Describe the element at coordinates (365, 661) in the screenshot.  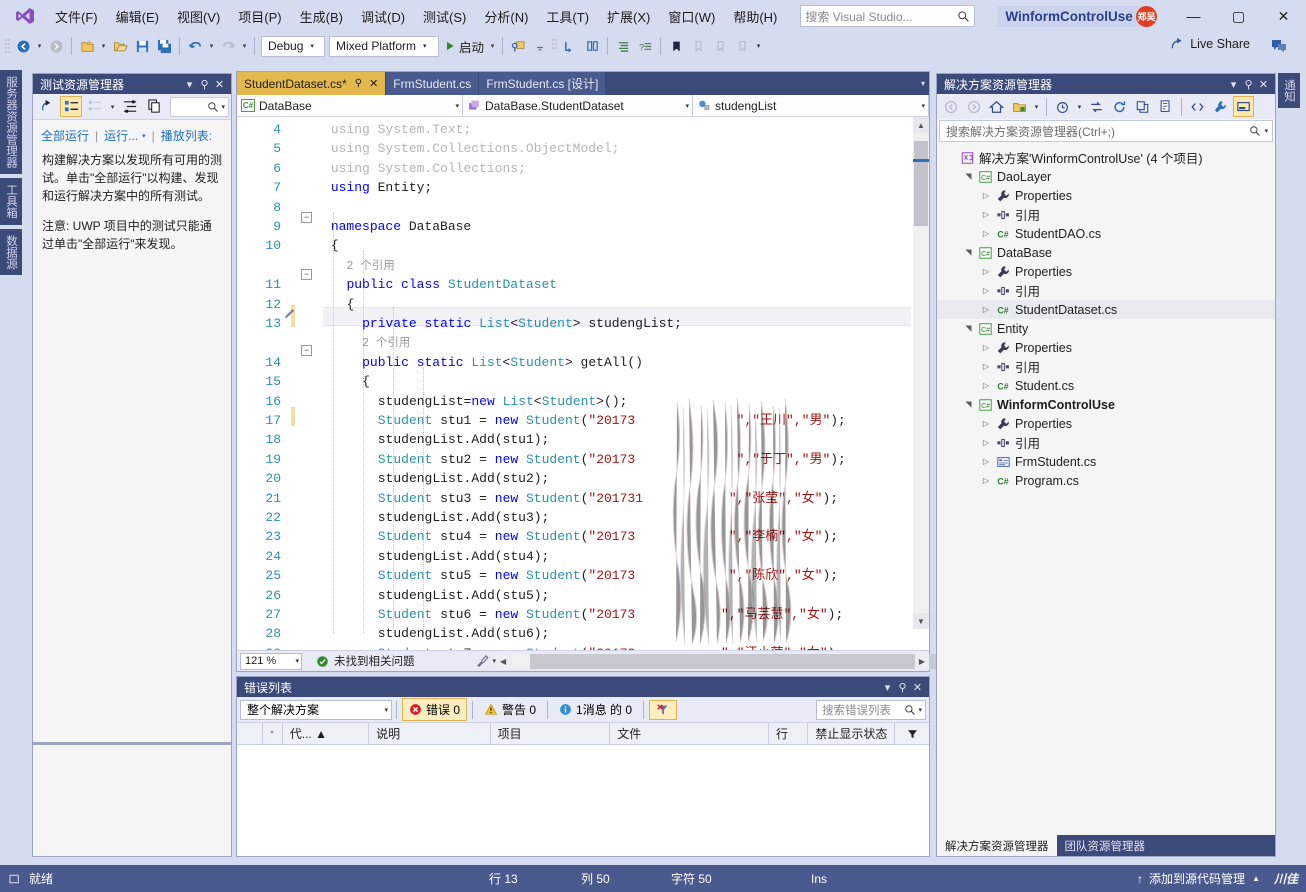
I see `editor-issue-status: 未找到相关问题` at that location.